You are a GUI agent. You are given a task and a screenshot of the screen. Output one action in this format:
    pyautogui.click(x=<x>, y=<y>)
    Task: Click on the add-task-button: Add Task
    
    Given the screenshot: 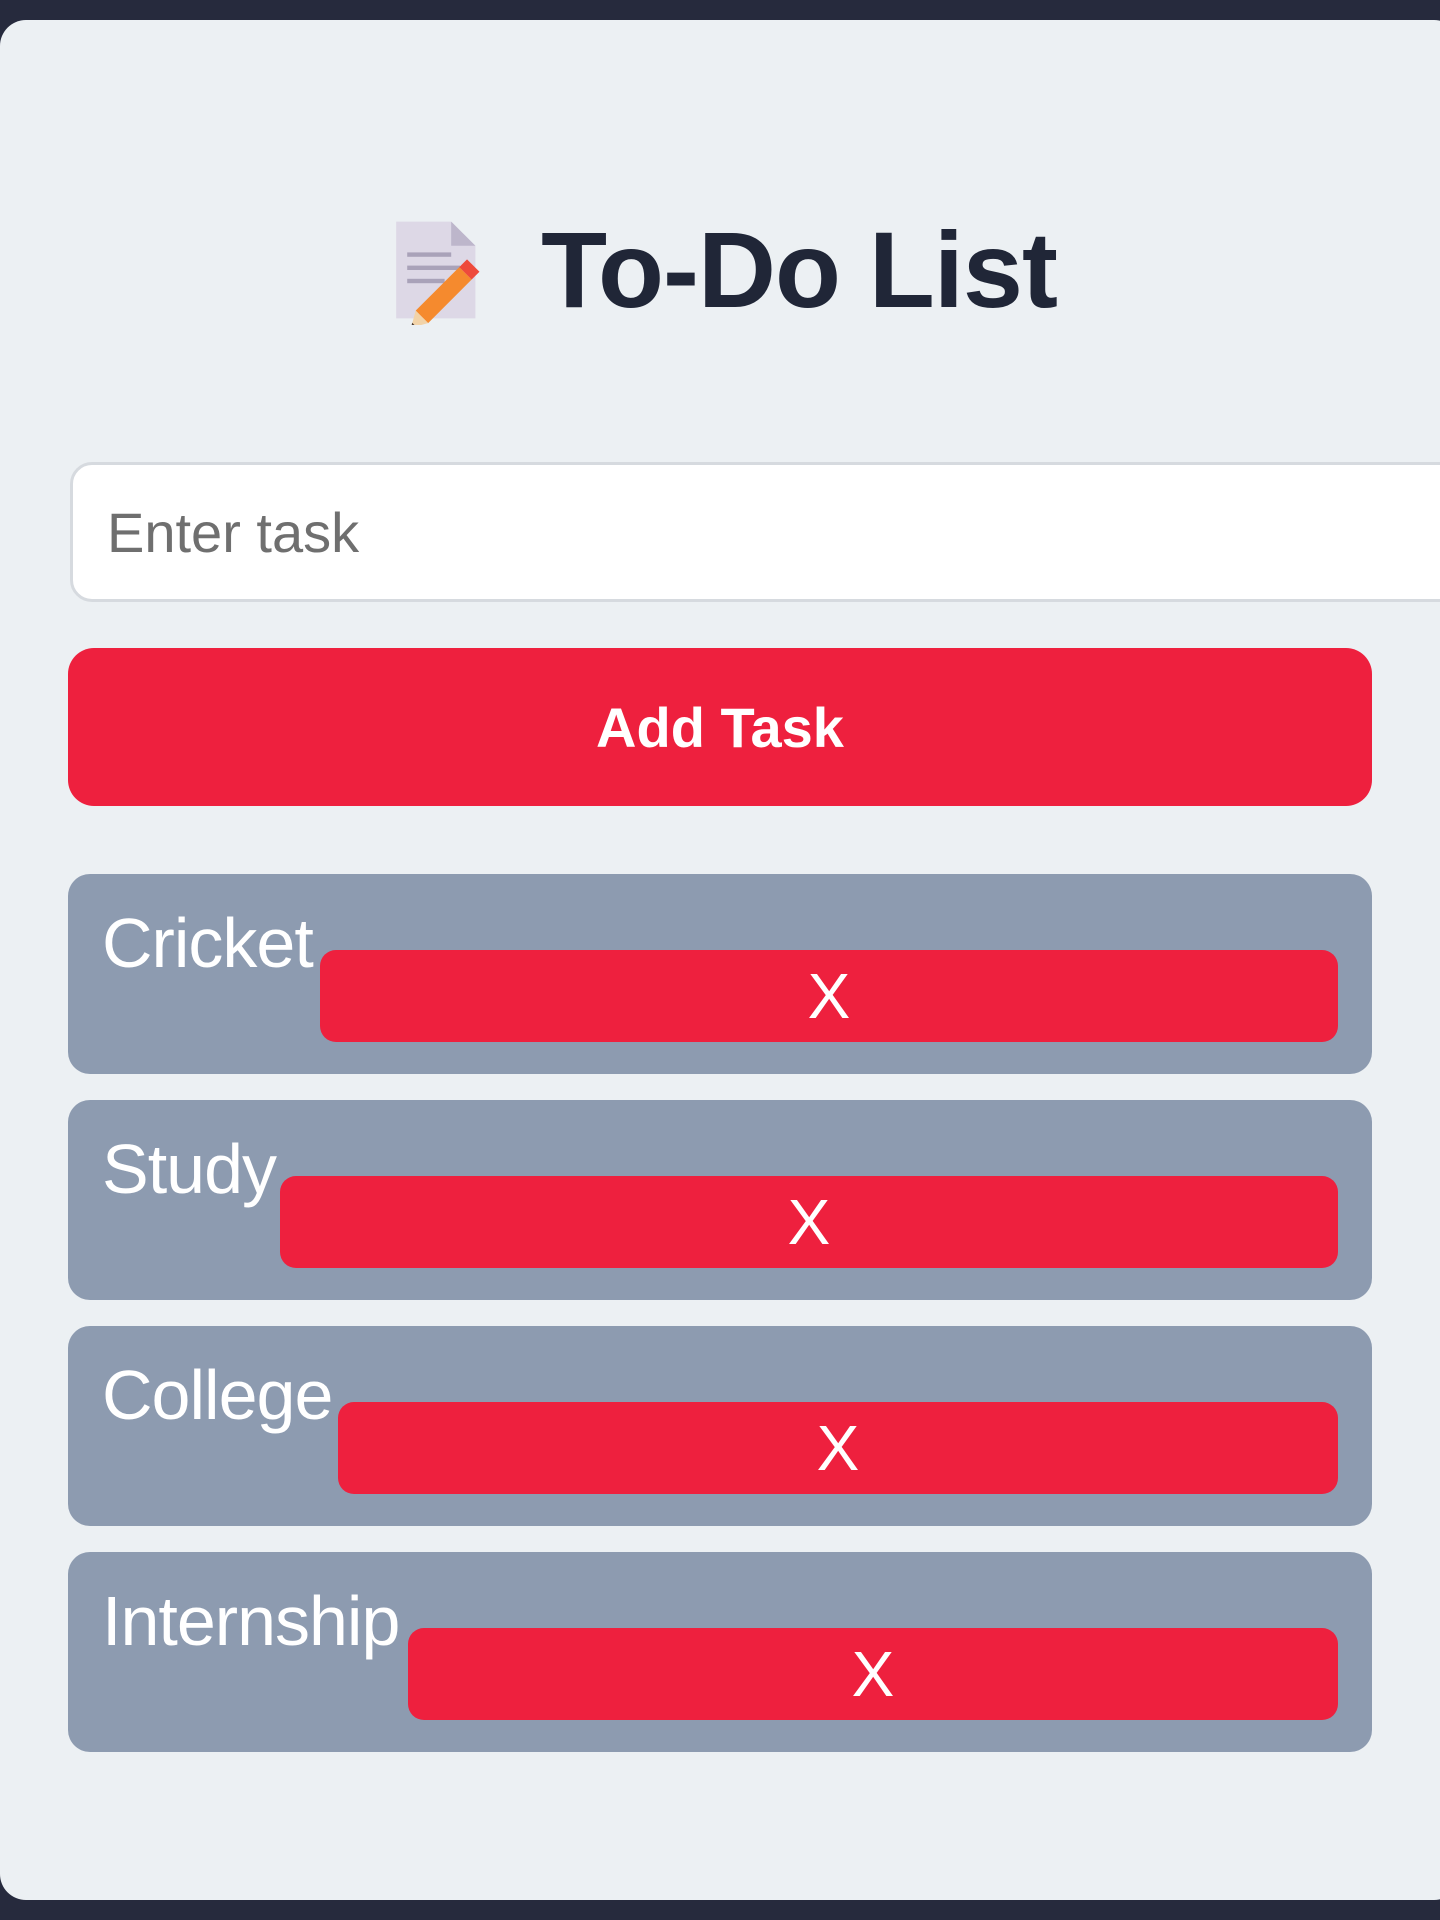 What is the action you would take?
    pyautogui.click(x=720, y=727)
    